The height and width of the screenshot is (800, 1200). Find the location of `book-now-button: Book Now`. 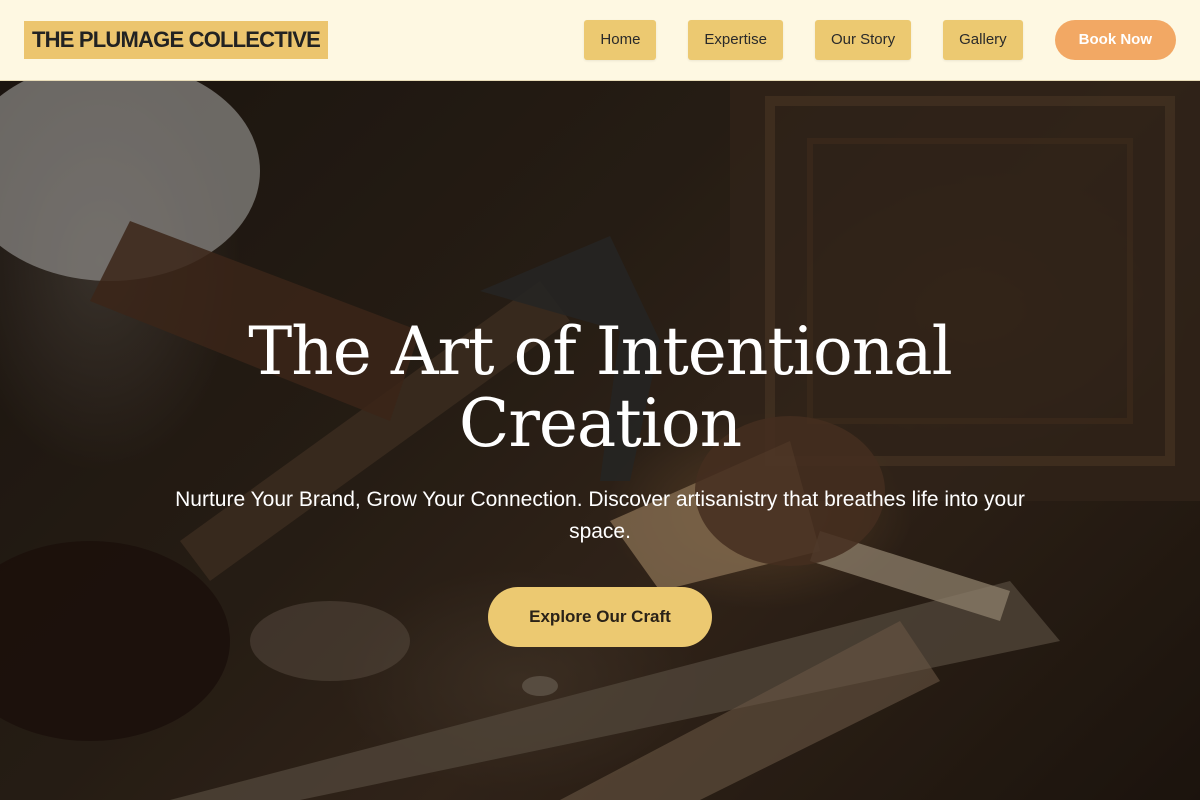

book-now-button: Book Now is located at coordinates (1115, 40).